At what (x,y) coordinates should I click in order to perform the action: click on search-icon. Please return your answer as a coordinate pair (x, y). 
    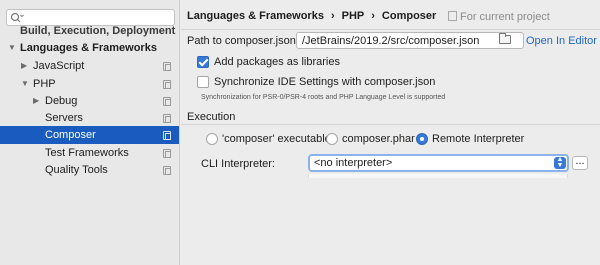
    Looking at the image, I should click on (17, 17).